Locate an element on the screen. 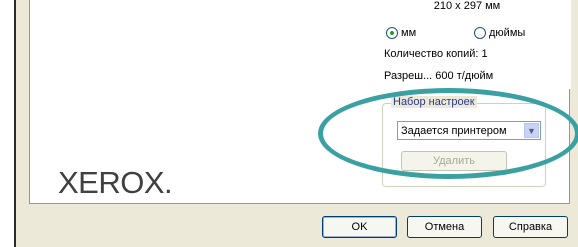 The height and width of the screenshot is (247, 578). copies-count-line: Количество копий: 1 is located at coordinates (436, 54).